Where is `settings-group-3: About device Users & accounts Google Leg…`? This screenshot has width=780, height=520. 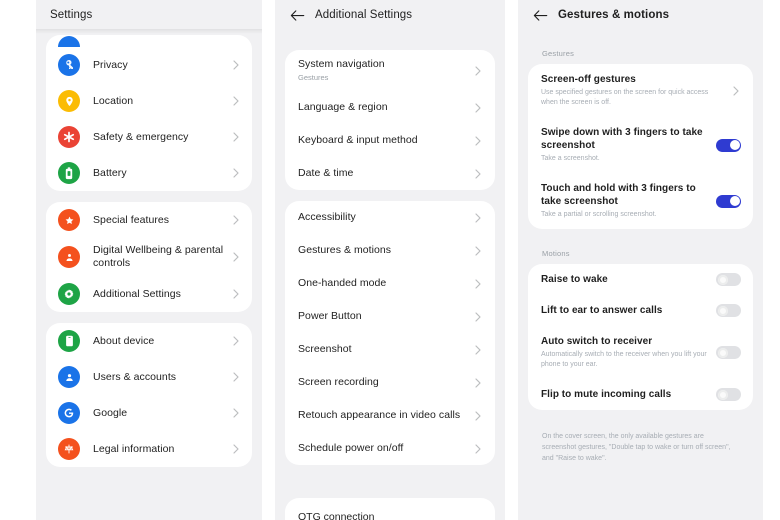 settings-group-3: About device Users & accounts Google Leg… is located at coordinates (149, 395).